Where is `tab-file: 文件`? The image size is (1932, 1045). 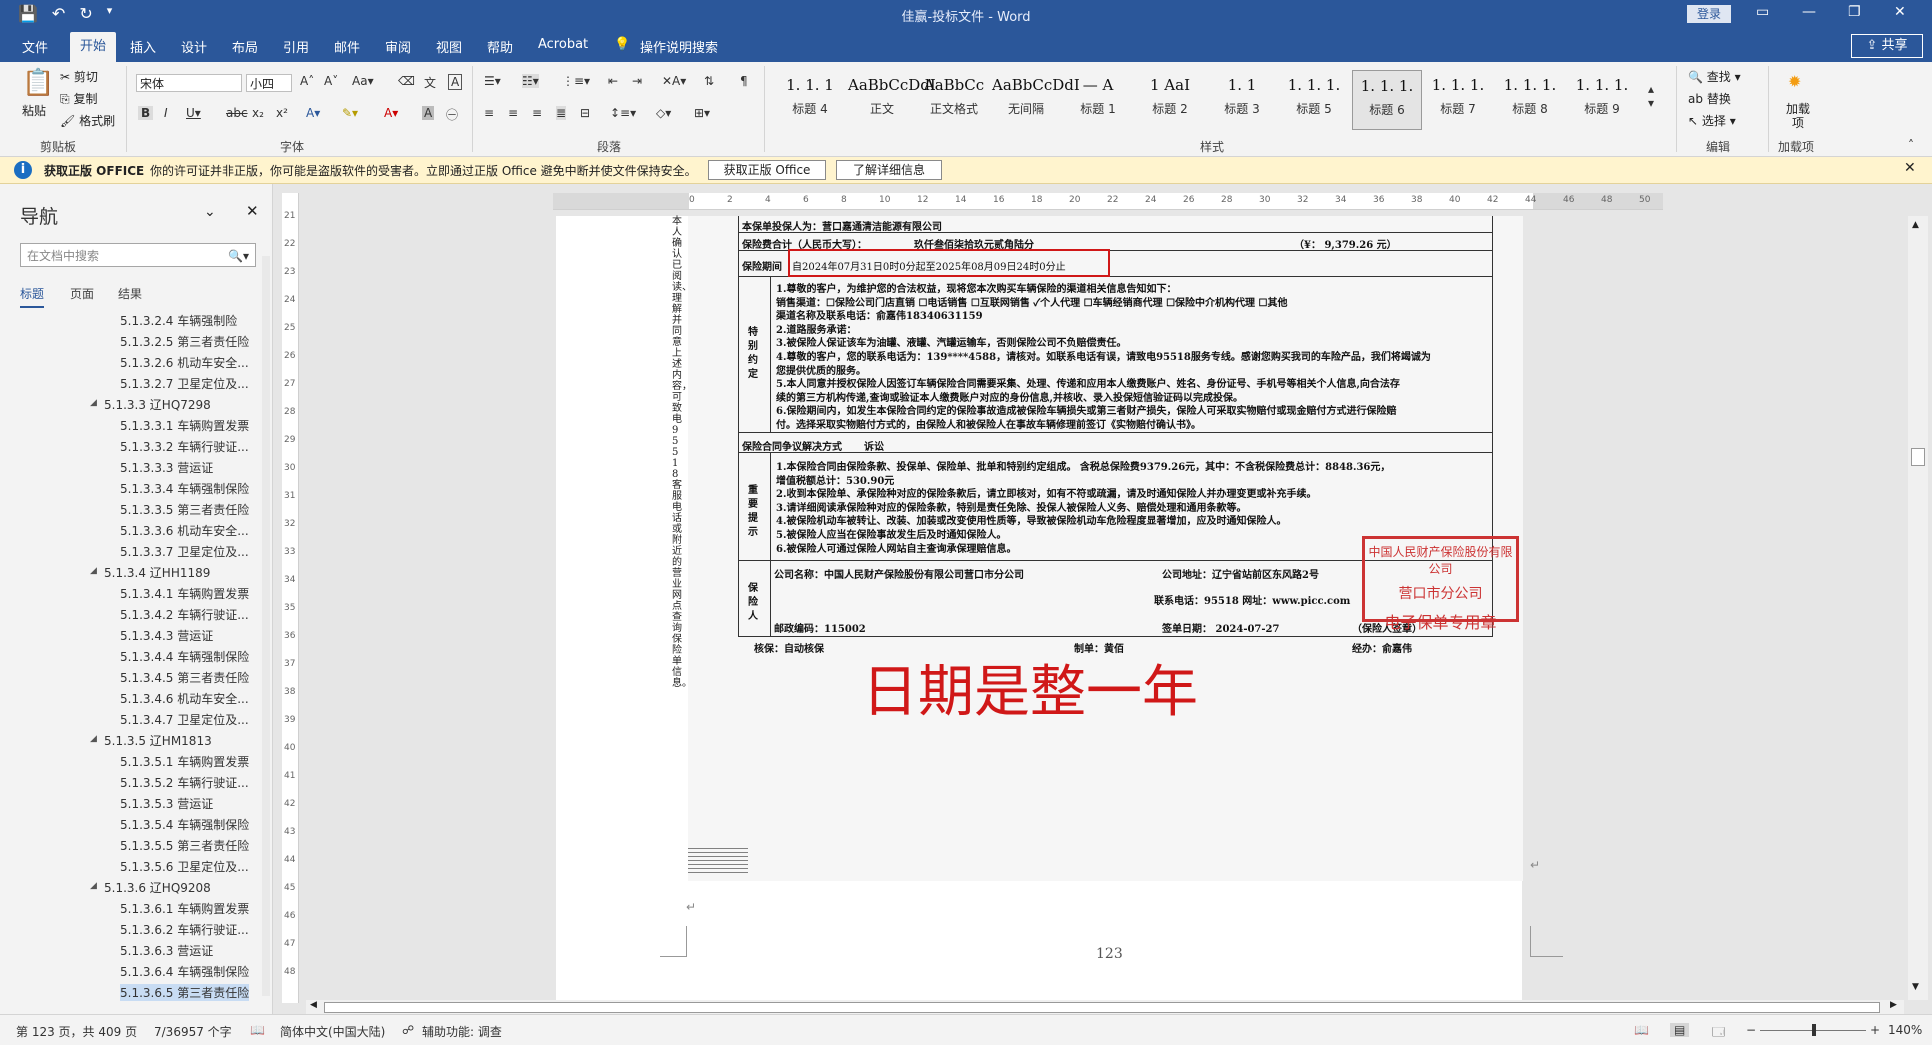
tab-file: 文件 is located at coordinates (35, 46).